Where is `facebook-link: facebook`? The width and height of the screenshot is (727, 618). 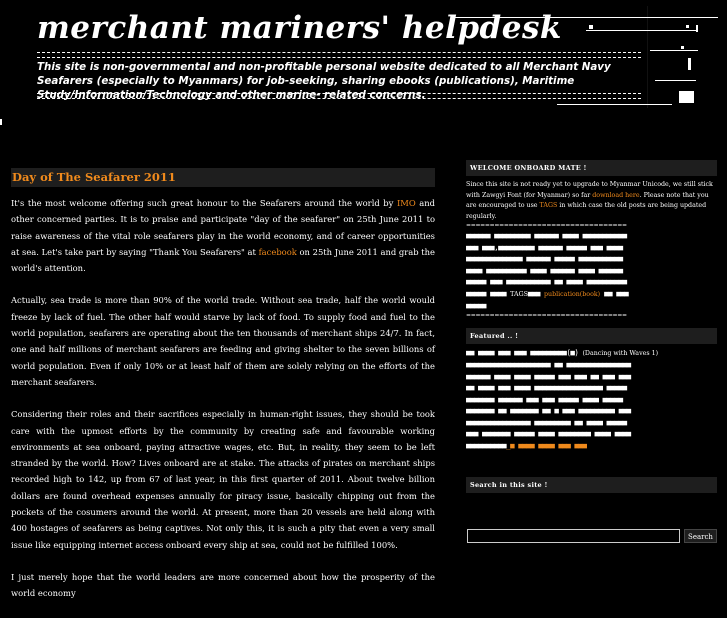 facebook-link: facebook is located at coordinates (278, 252).